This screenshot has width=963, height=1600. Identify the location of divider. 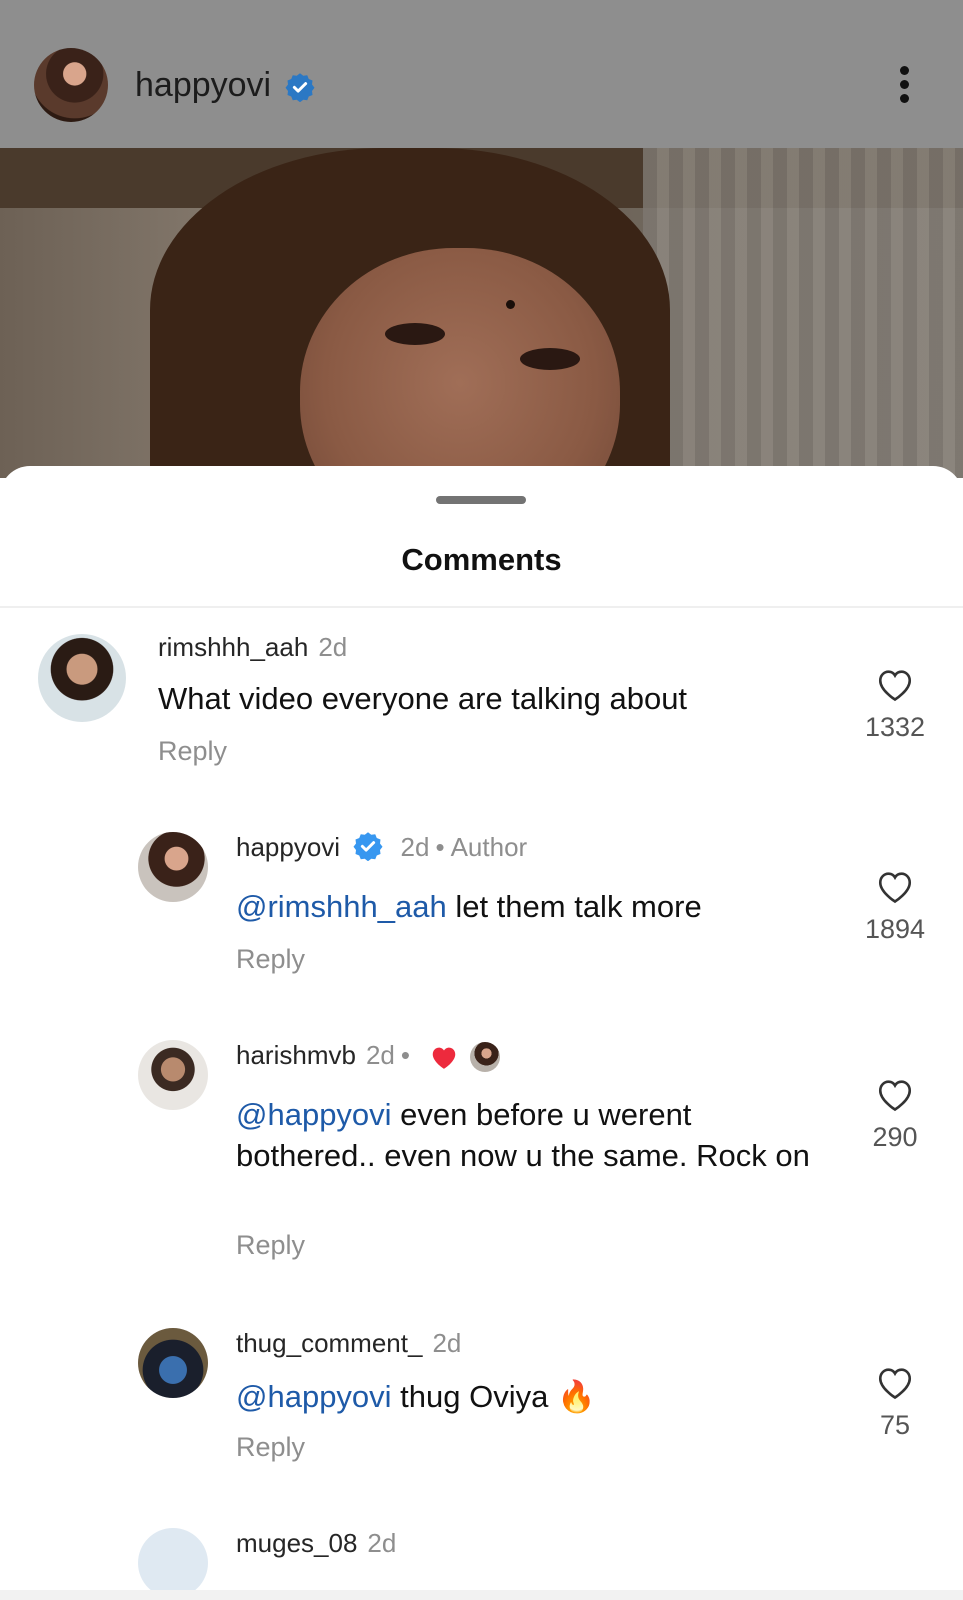
(481, 607).